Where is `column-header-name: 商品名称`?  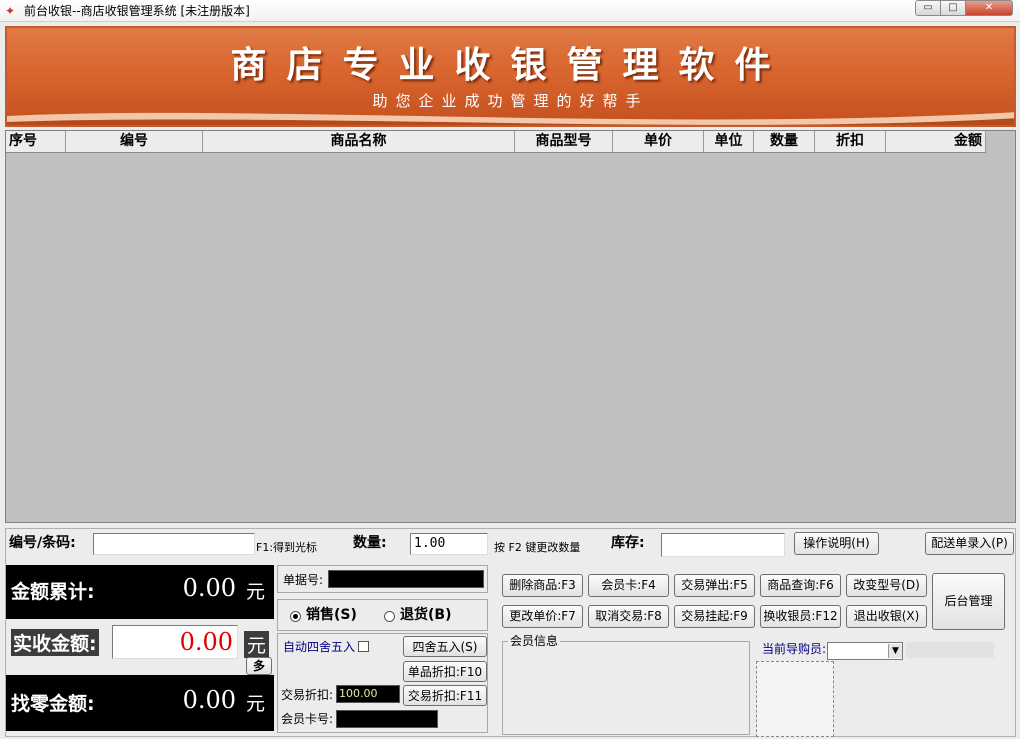 column-header-name: 商品名称 is located at coordinates (359, 141).